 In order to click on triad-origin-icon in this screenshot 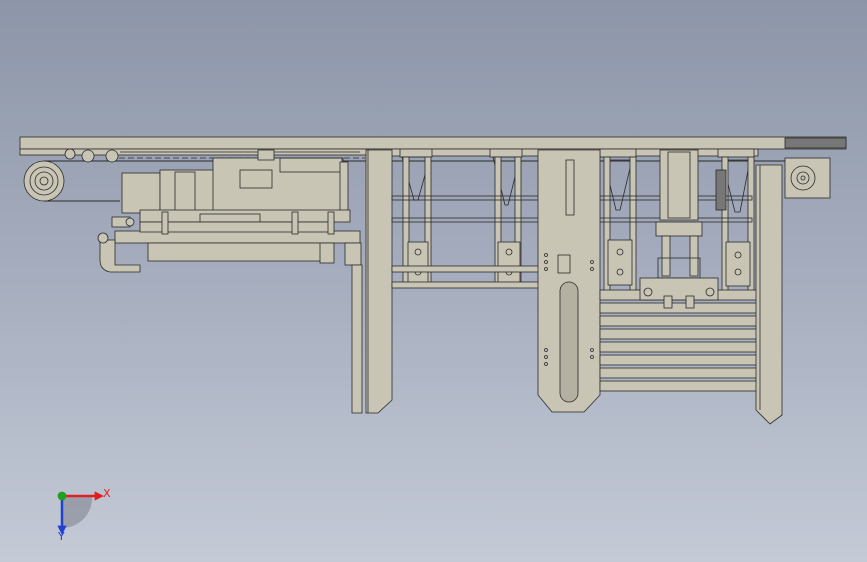, I will do `click(62, 496)`.